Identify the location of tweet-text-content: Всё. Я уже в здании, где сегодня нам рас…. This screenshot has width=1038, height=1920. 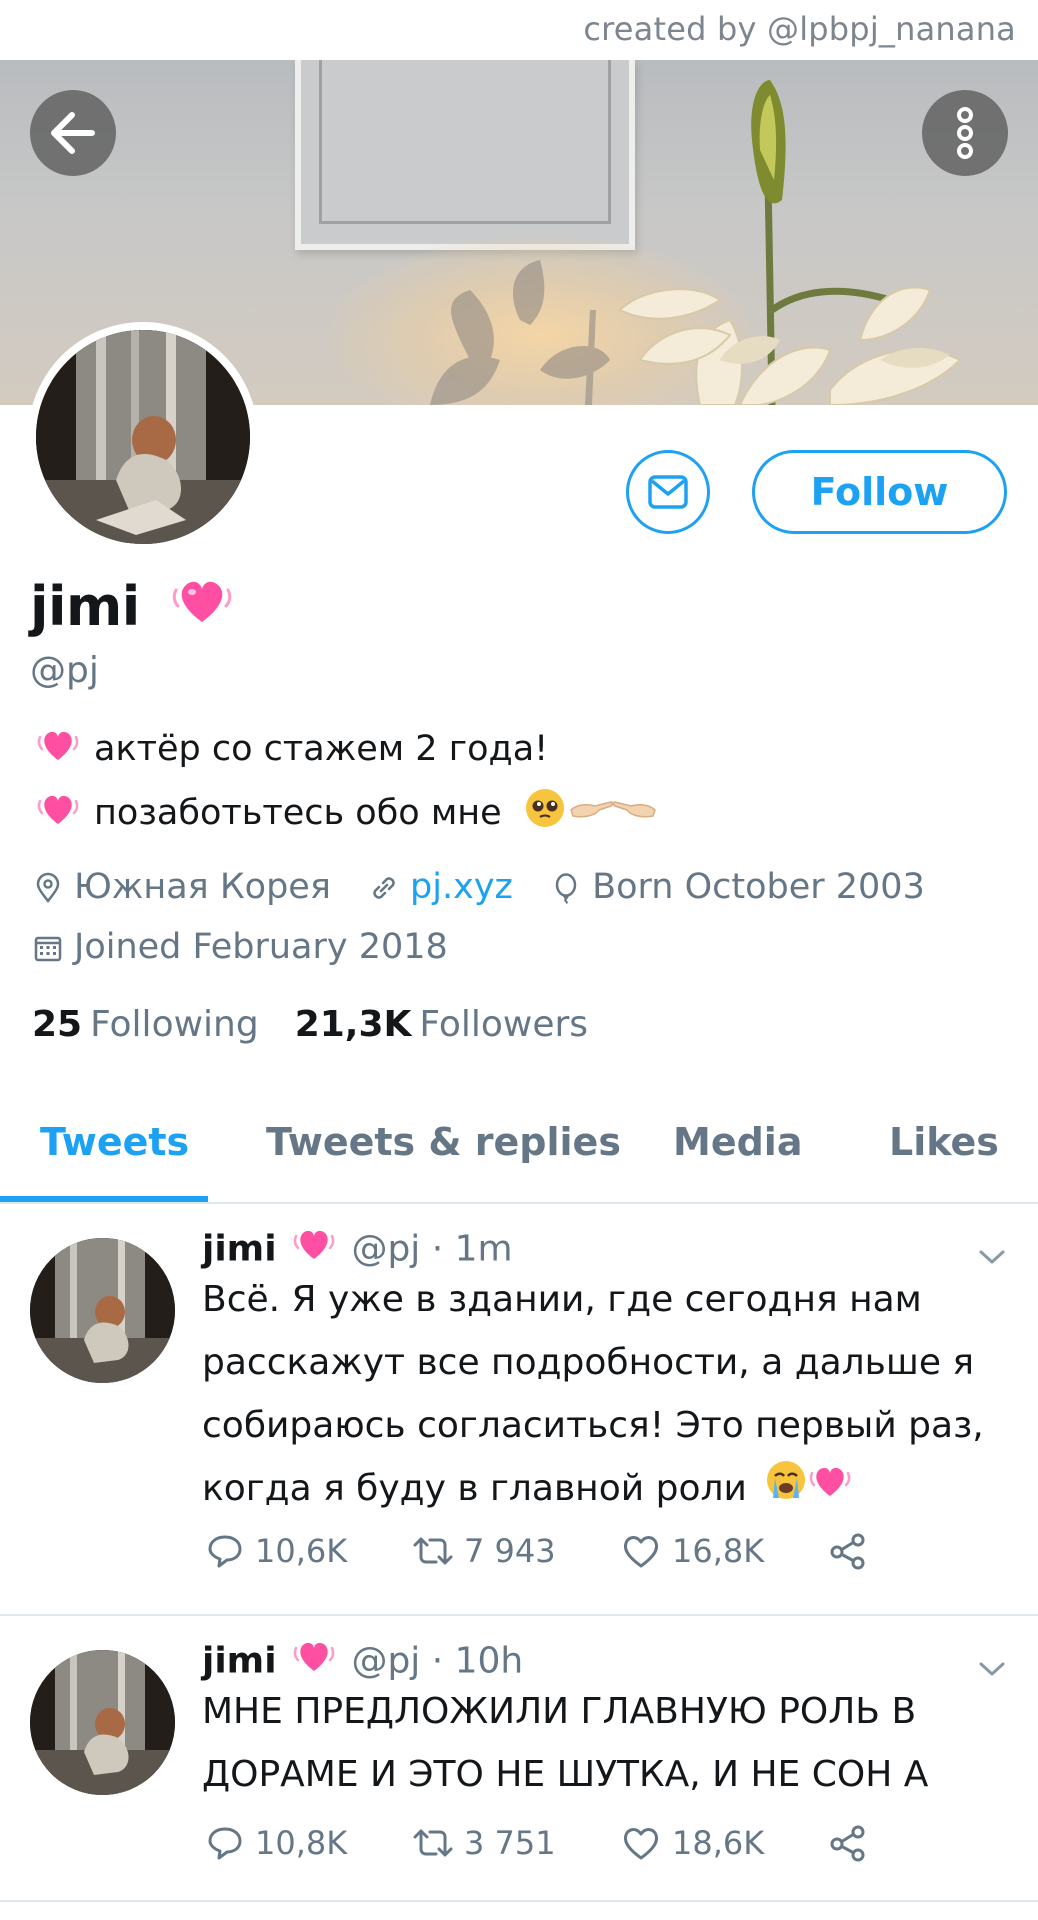
(593, 1394).